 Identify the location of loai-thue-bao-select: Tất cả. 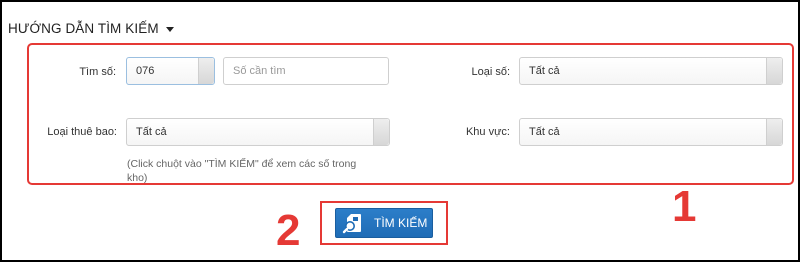
(258, 132).